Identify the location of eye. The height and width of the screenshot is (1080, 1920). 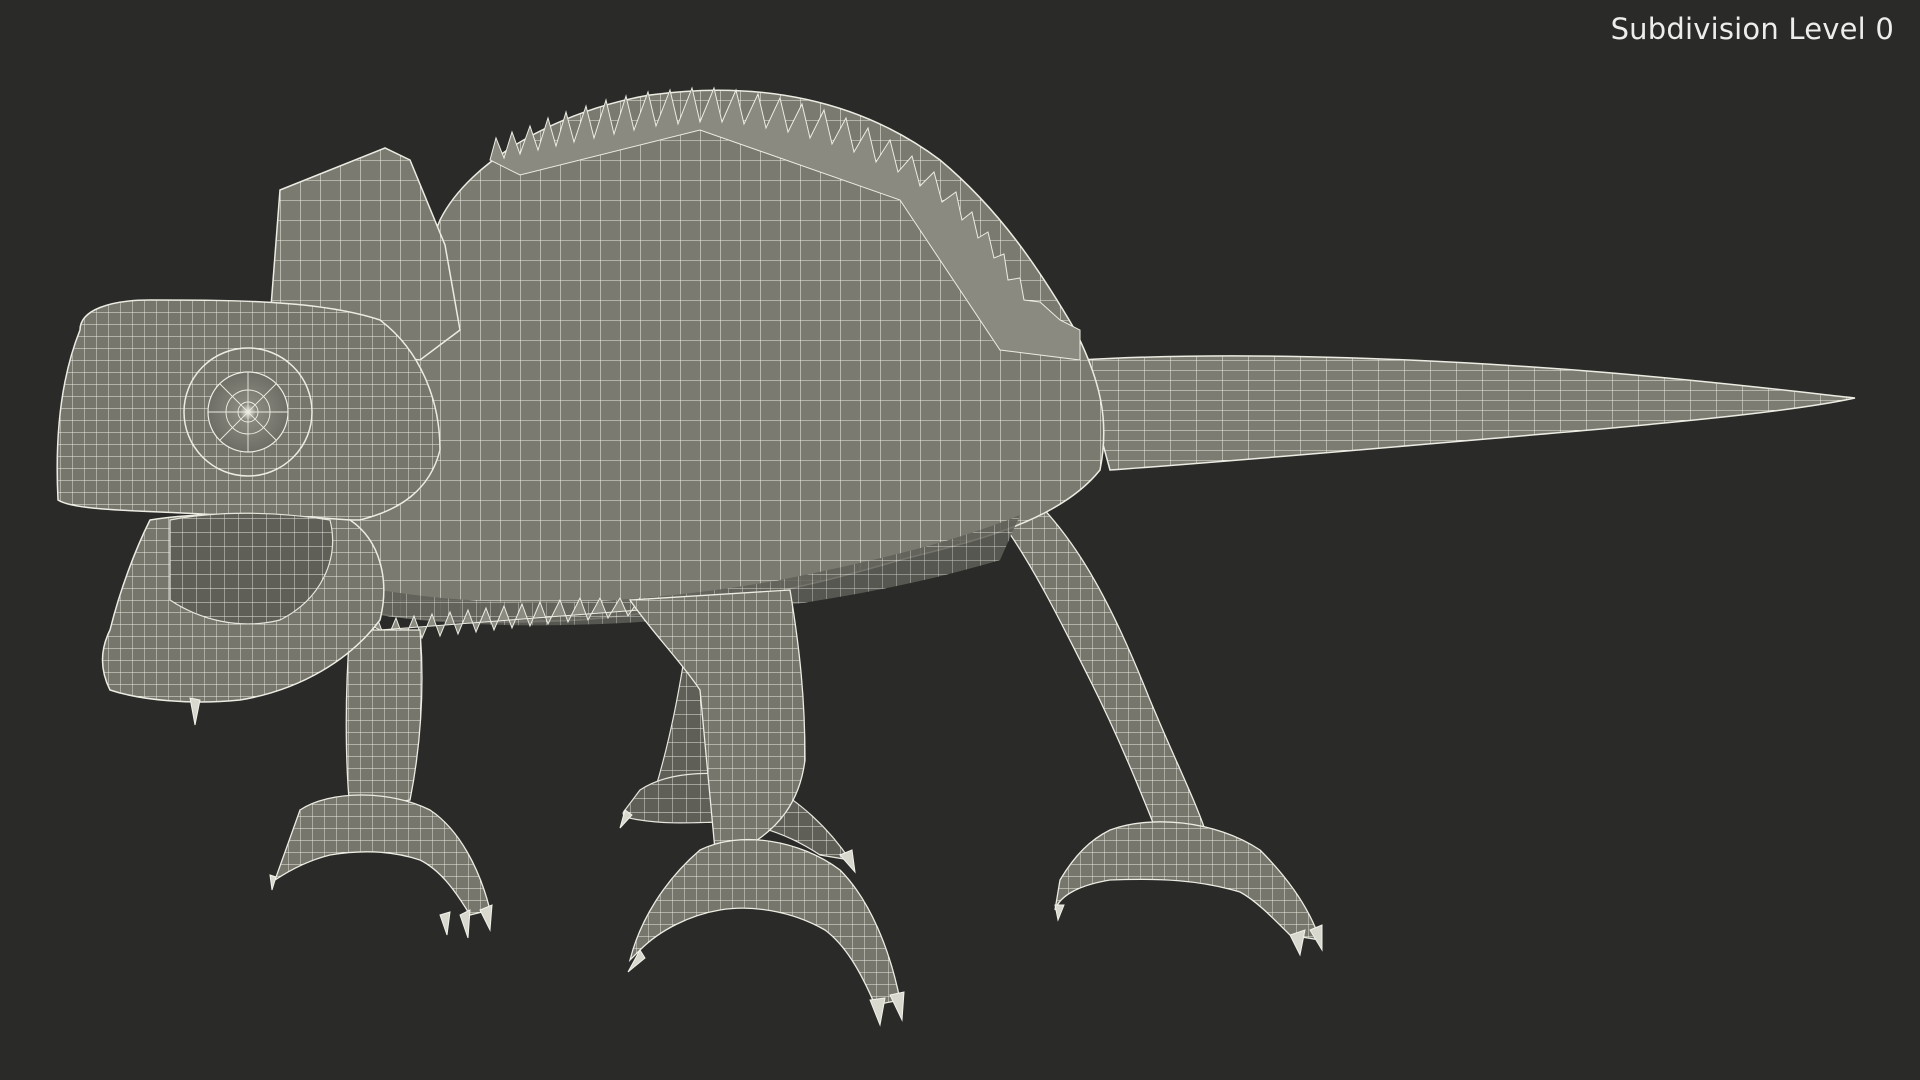
(248, 412).